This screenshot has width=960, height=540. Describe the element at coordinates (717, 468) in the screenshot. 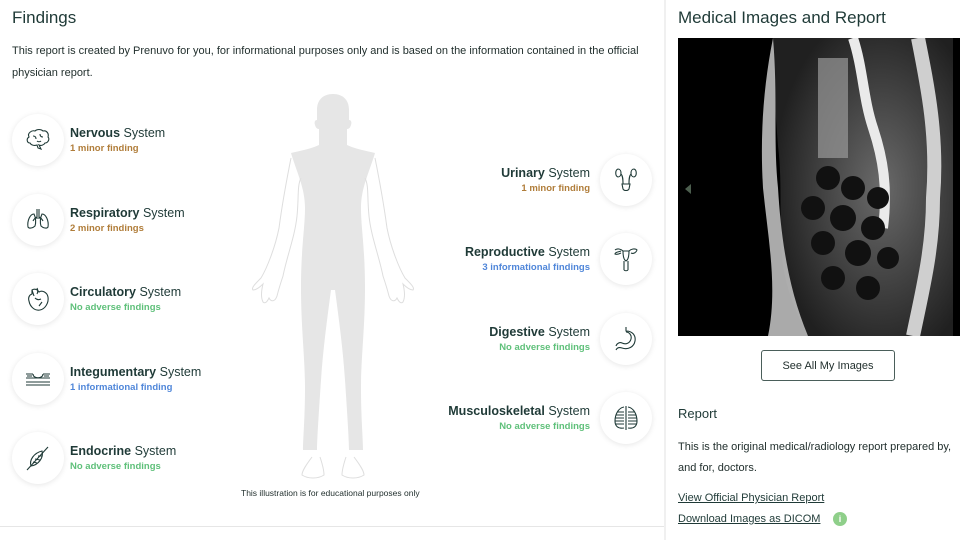

I see `report-description-line: and for, doctors.` at that location.